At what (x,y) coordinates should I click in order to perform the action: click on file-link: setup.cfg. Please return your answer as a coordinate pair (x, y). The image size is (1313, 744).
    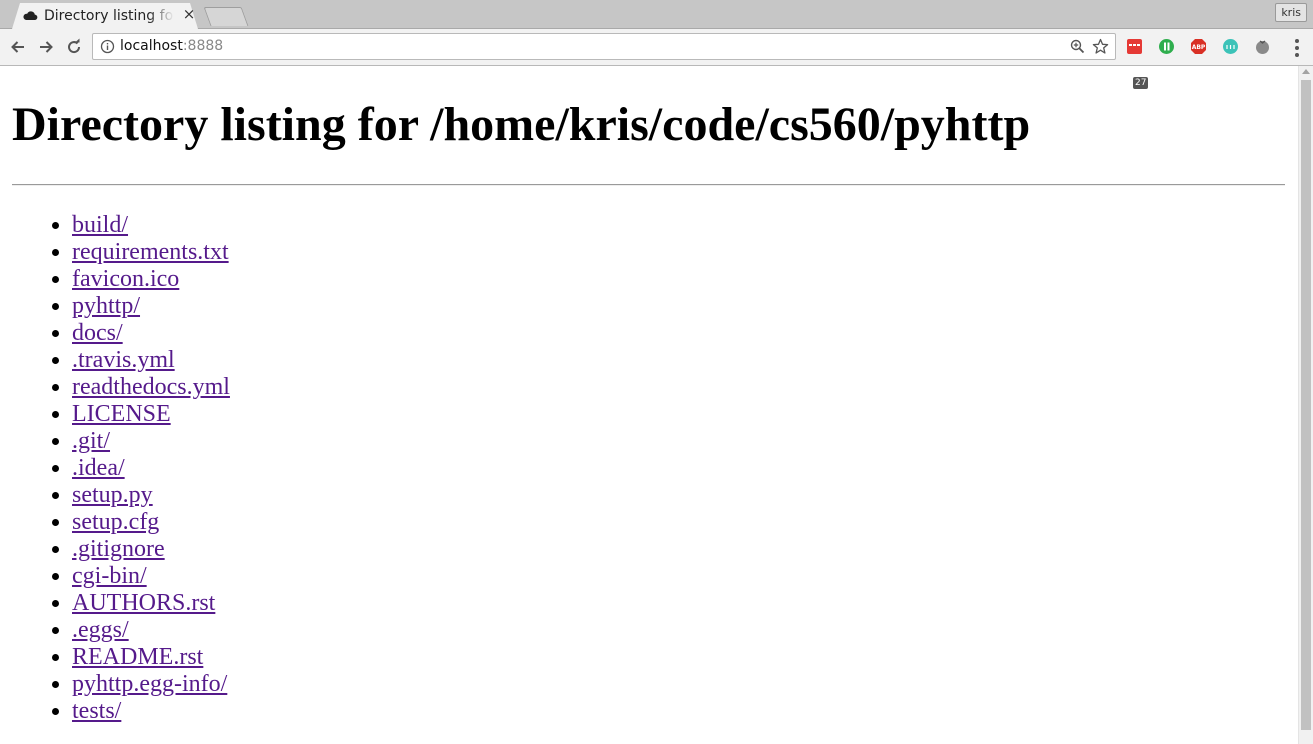
    Looking at the image, I should click on (115, 522).